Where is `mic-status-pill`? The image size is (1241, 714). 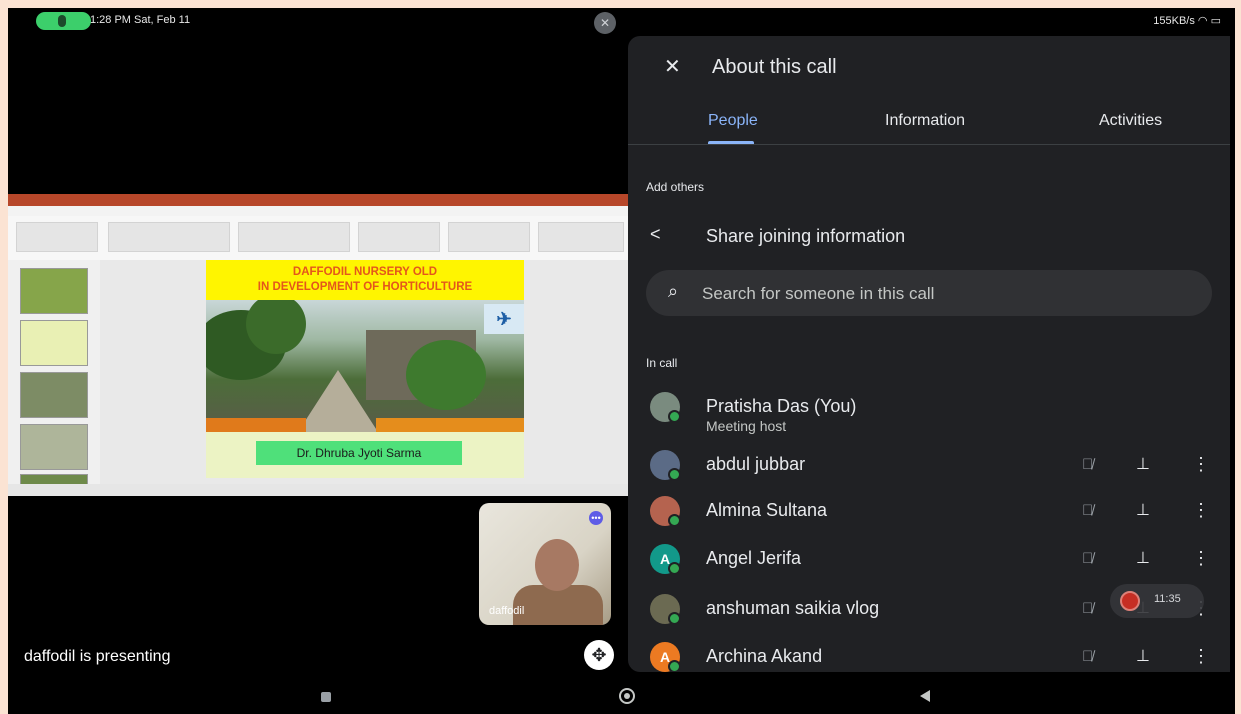 mic-status-pill is located at coordinates (63, 21).